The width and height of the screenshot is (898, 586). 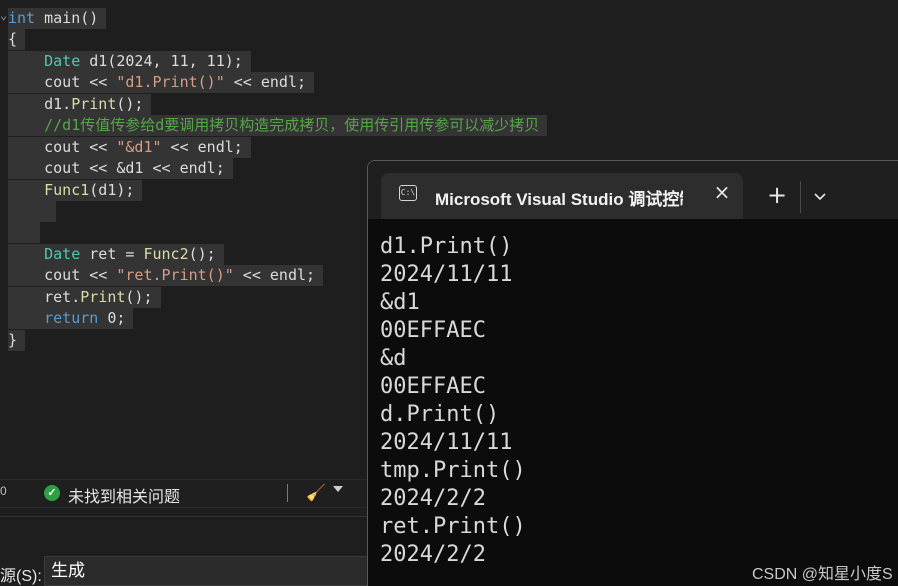 What do you see at coordinates (559, 199) in the screenshot?
I see `tab-title: Microsoft Visual Studio 调试控制台` at bounding box center [559, 199].